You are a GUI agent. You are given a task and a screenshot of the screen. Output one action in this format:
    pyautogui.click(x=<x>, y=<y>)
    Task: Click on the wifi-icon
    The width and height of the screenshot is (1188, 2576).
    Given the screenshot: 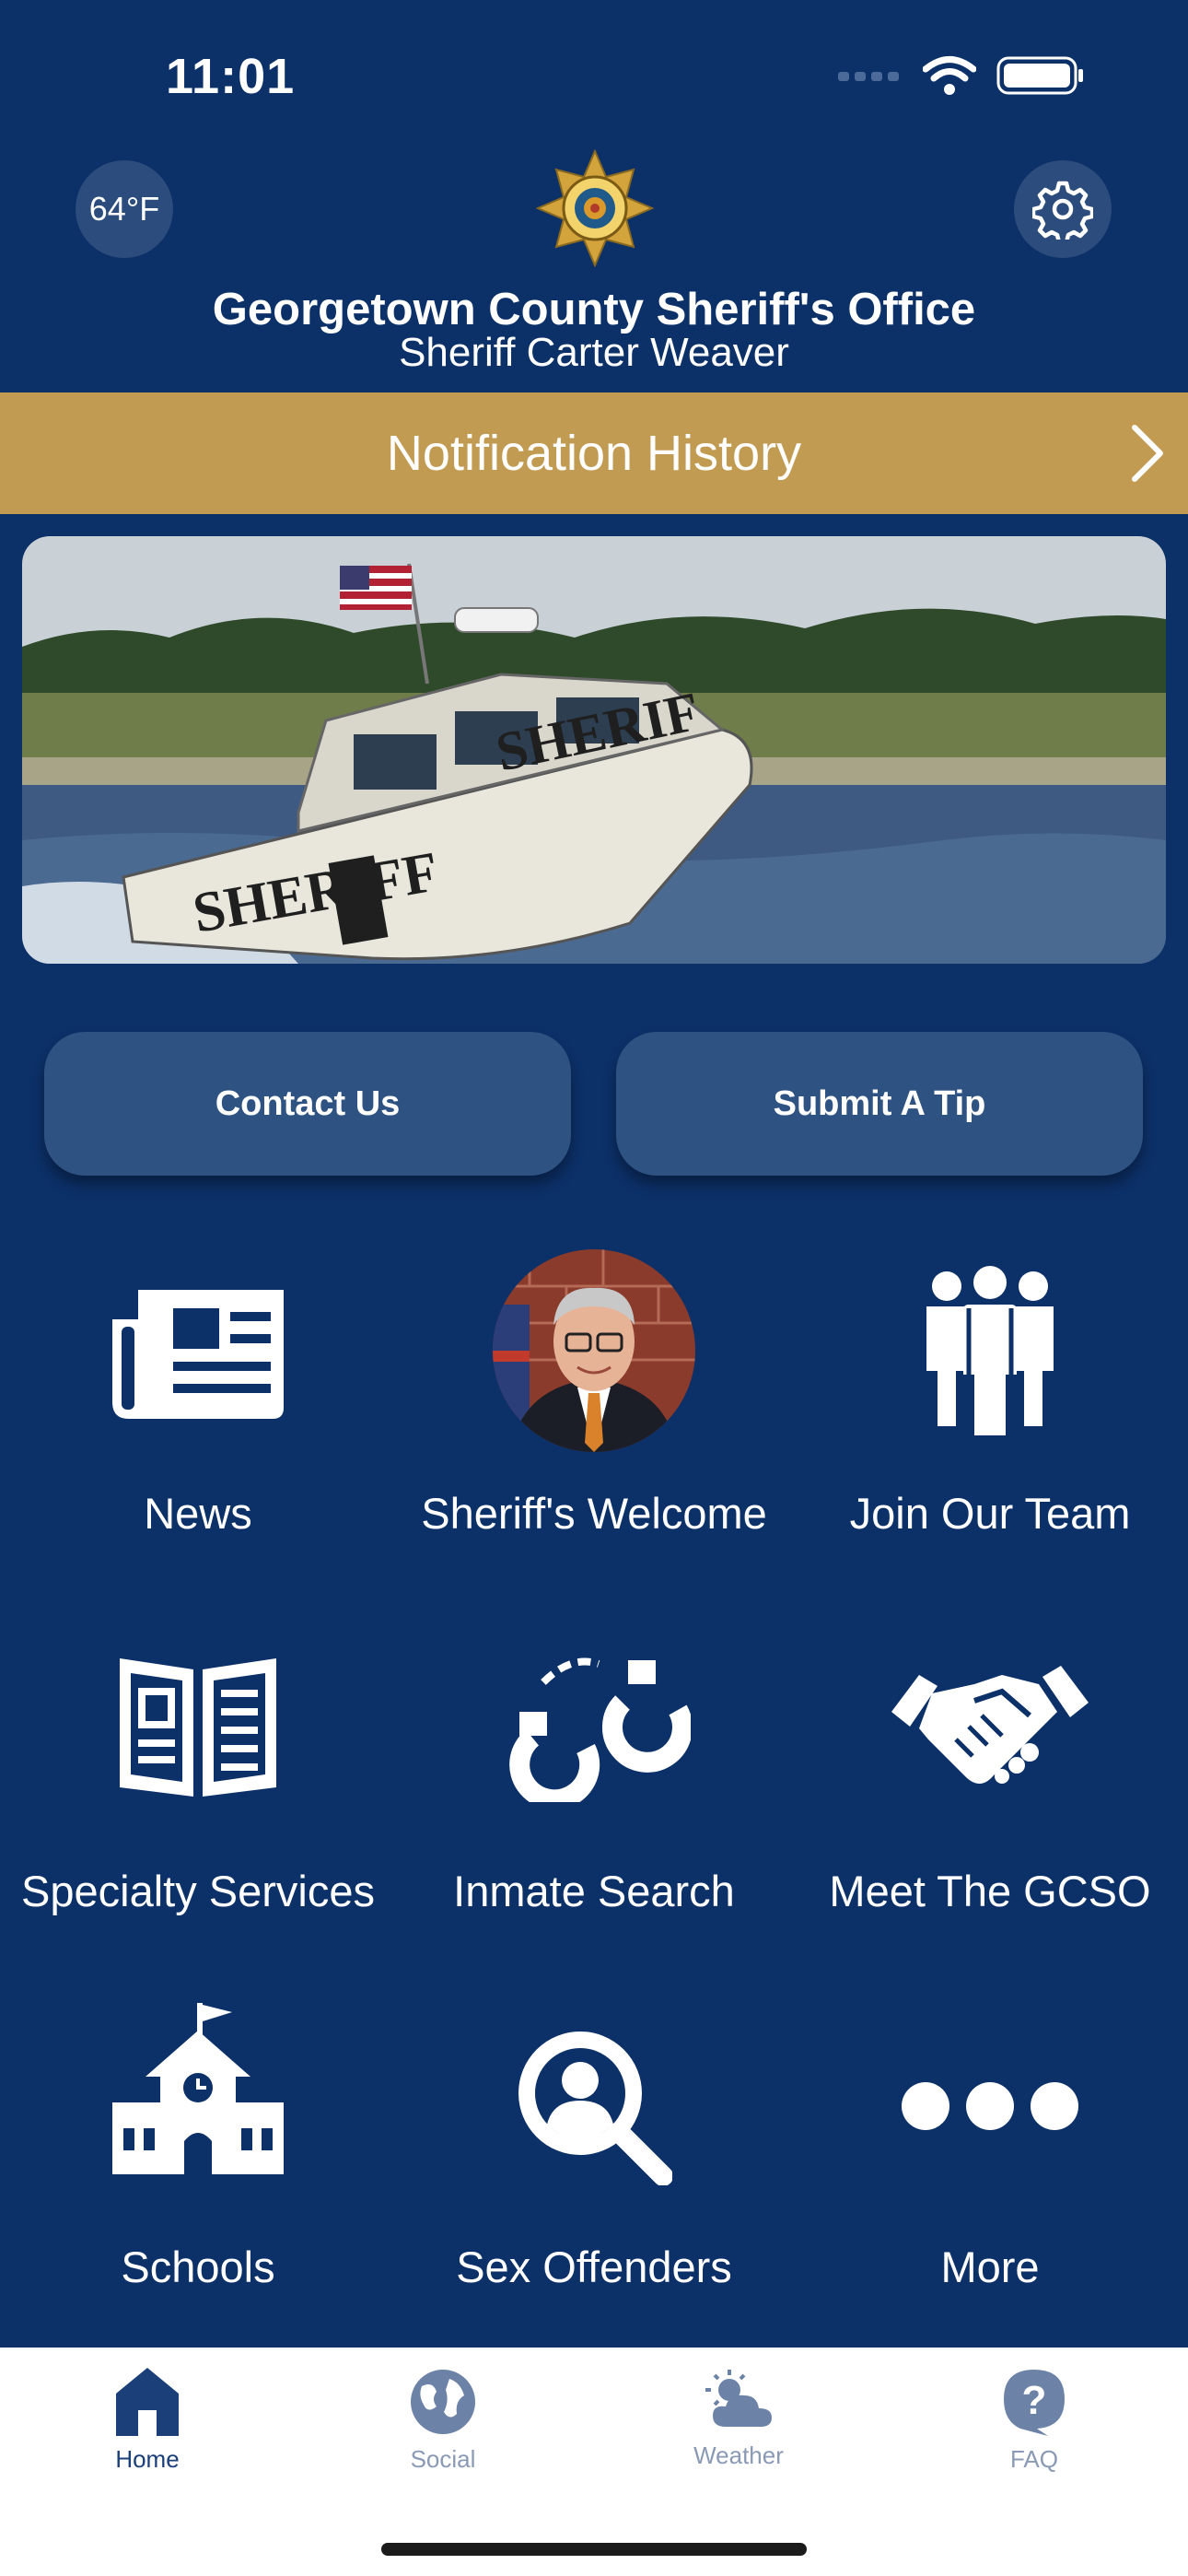 What is the action you would take?
    pyautogui.click(x=949, y=75)
    